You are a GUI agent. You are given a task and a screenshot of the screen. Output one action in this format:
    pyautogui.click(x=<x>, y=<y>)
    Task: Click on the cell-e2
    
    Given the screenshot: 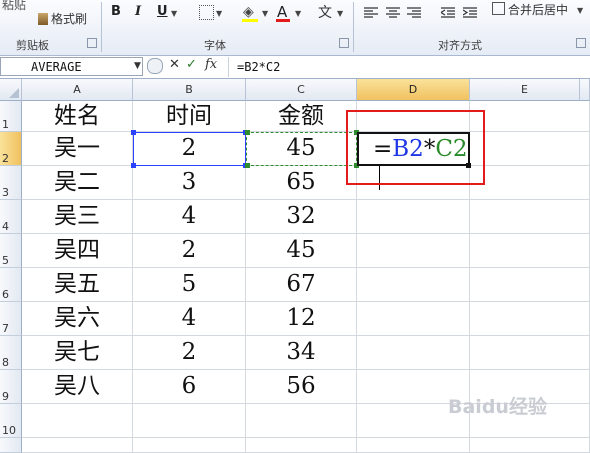 What is the action you would take?
    pyautogui.click(x=530, y=149)
    